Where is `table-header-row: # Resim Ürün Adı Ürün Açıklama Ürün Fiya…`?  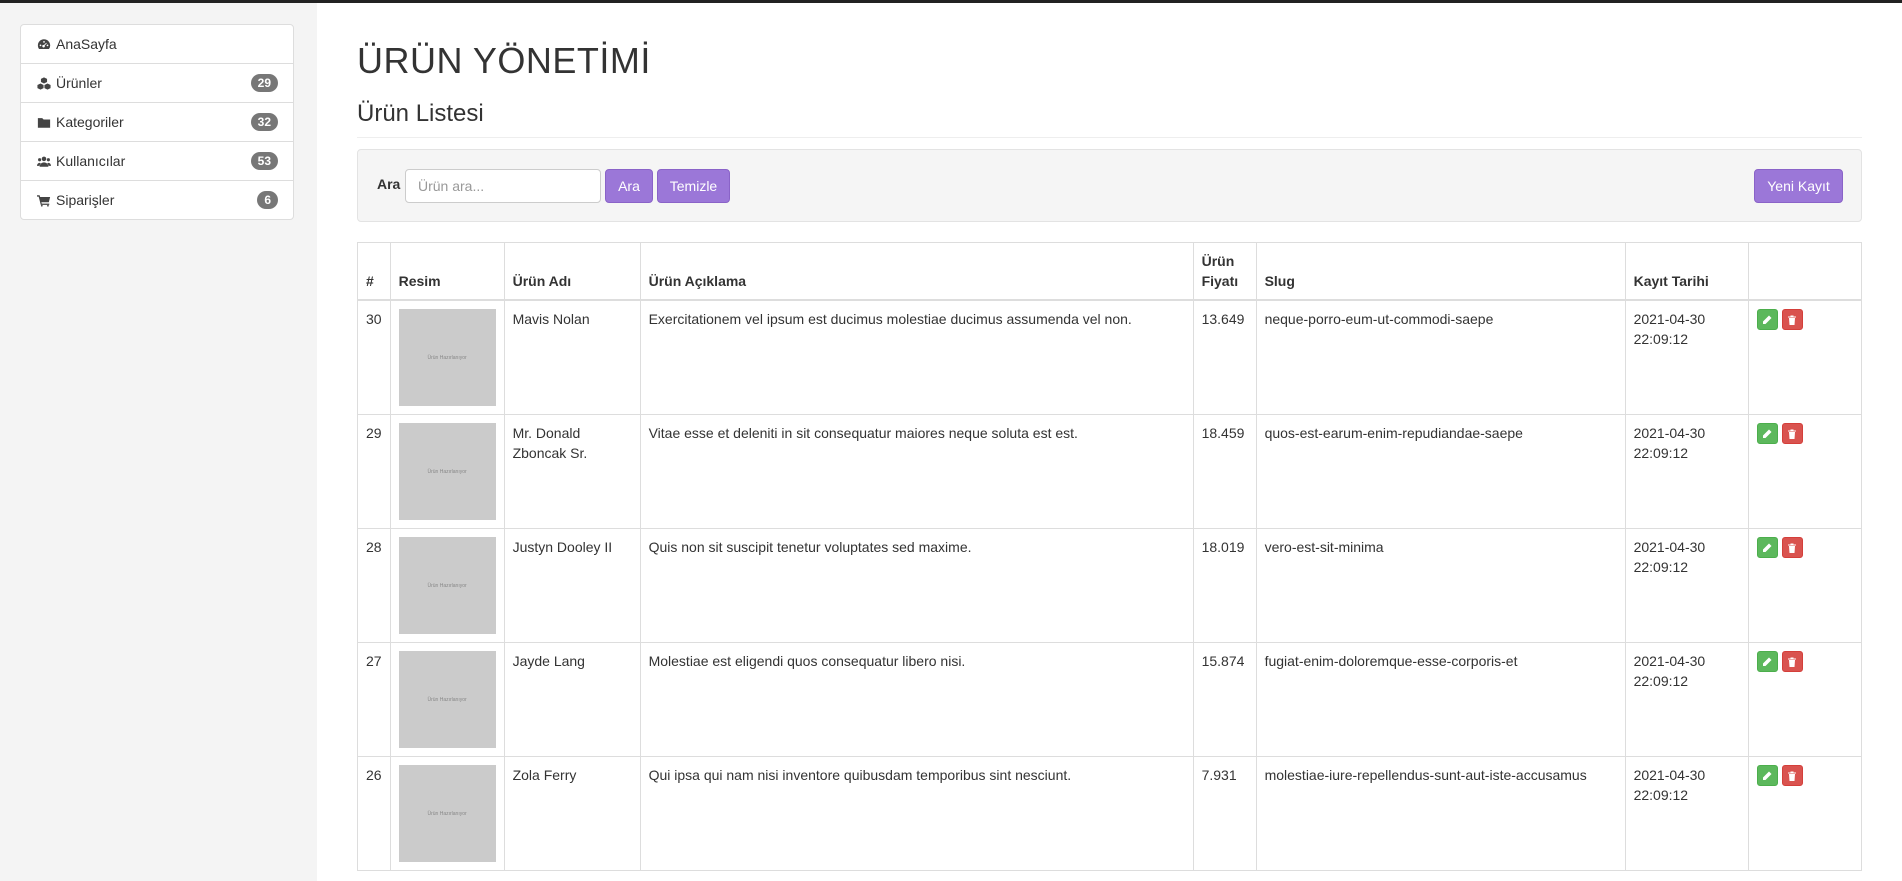
table-header-row: # Resim Ürün Adı Ürün Açıklama Ürün Fiya… is located at coordinates (1110, 271).